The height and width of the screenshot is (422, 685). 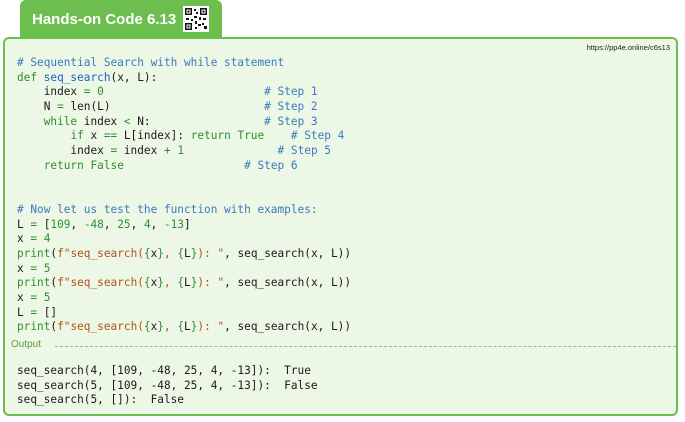 I want to click on code-line: def seq_search(x, L):, so click(x=87, y=77).